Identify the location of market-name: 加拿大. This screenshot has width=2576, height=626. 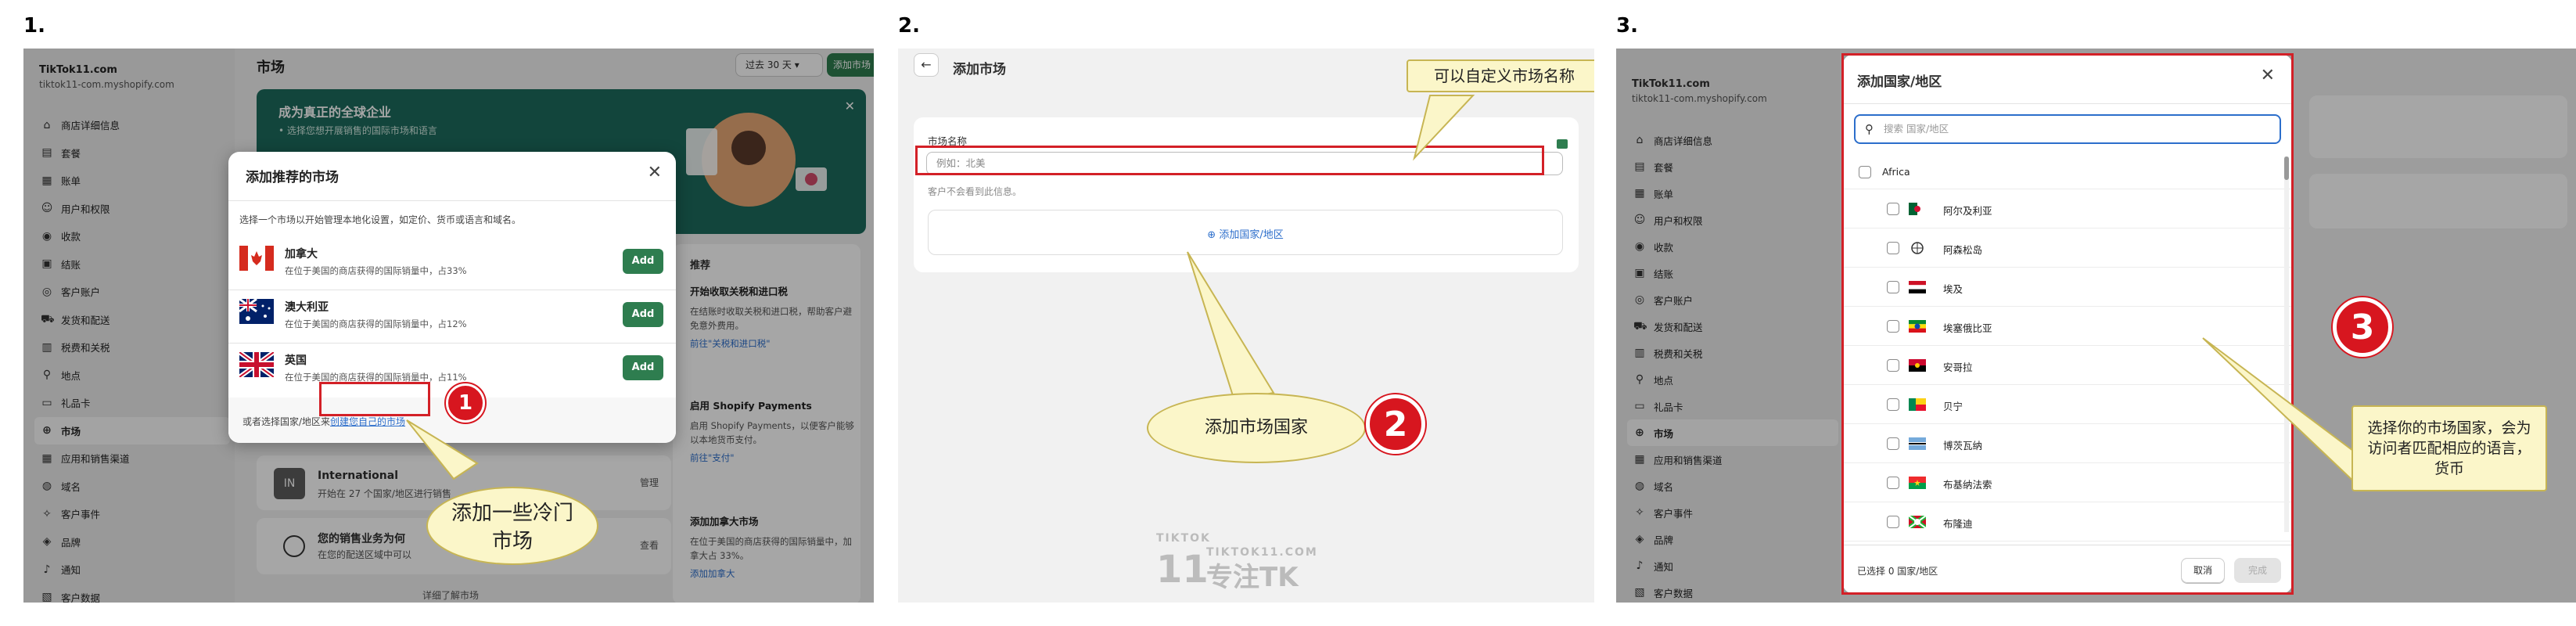
(302, 254).